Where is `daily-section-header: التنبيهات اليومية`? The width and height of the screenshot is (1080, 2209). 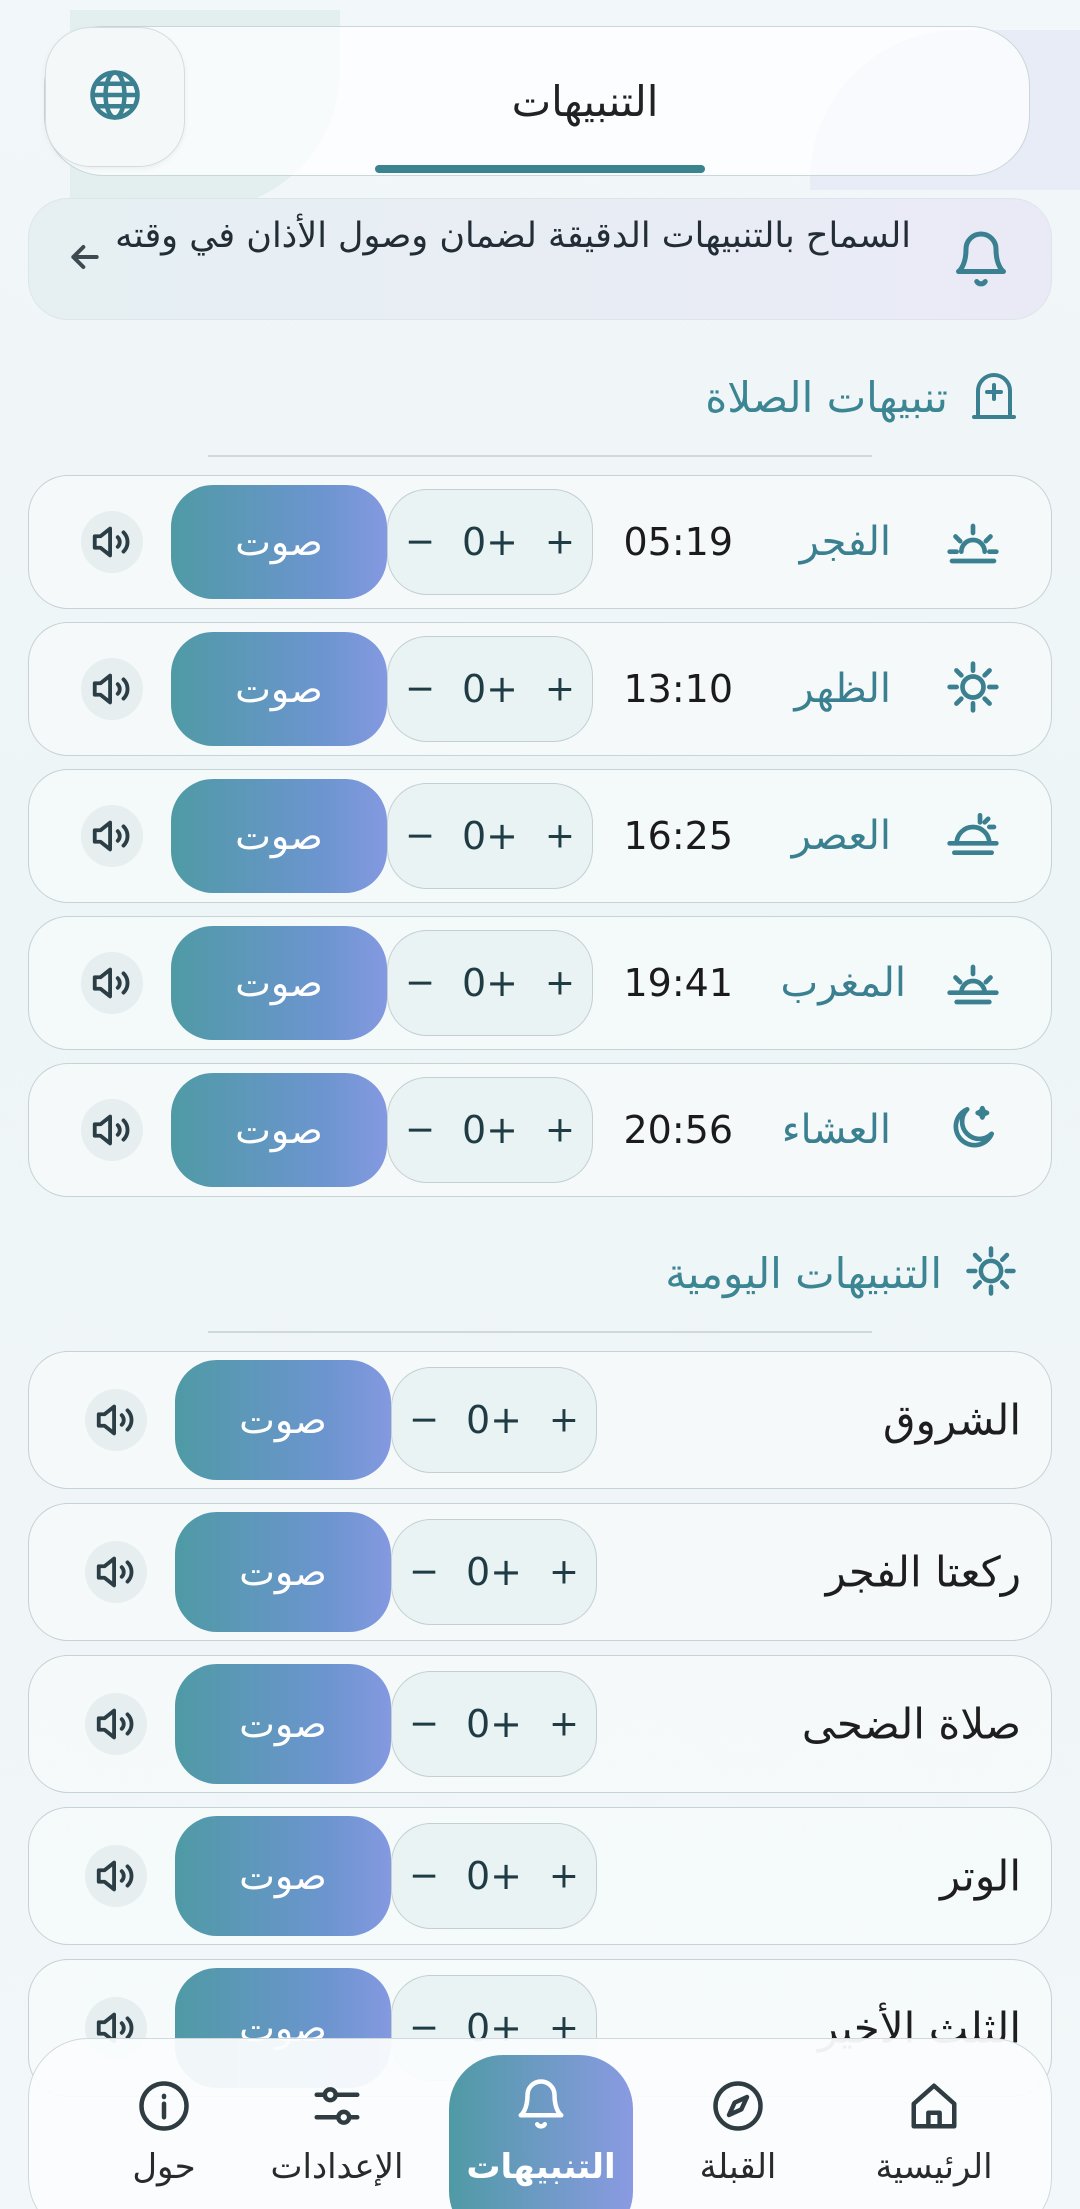 daily-section-header: التنبيهات اليومية is located at coordinates (841, 1273).